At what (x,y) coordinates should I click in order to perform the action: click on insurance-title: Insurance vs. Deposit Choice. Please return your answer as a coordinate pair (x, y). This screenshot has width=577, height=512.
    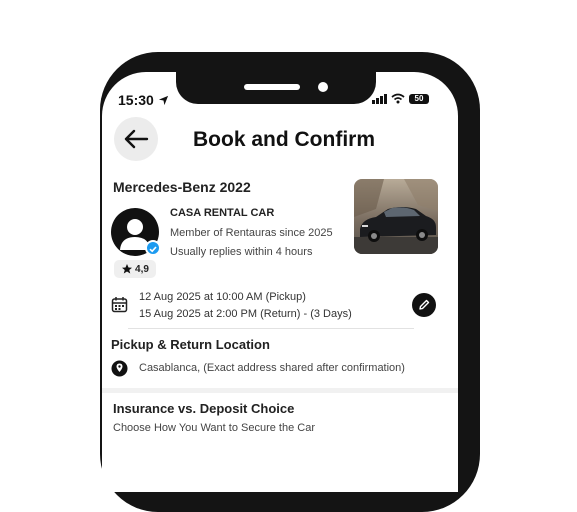
    Looking at the image, I should click on (204, 408).